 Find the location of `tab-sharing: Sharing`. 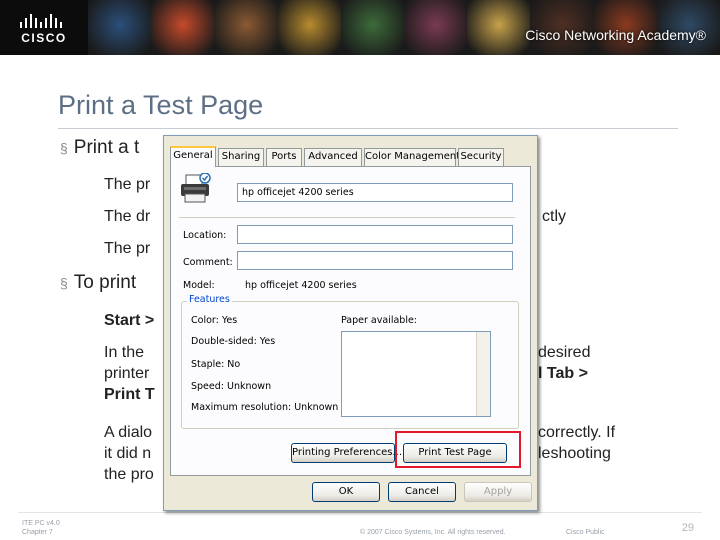

tab-sharing: Sharing is located at coordinates (241, 157).